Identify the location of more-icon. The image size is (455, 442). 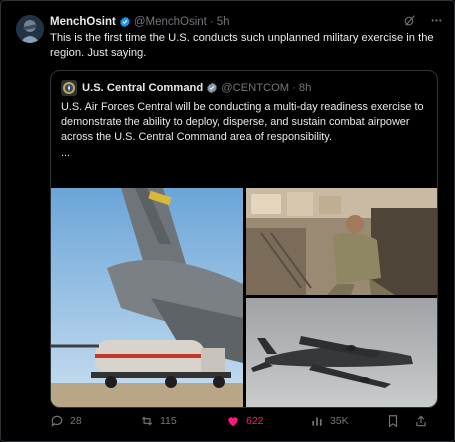
(436, 22).